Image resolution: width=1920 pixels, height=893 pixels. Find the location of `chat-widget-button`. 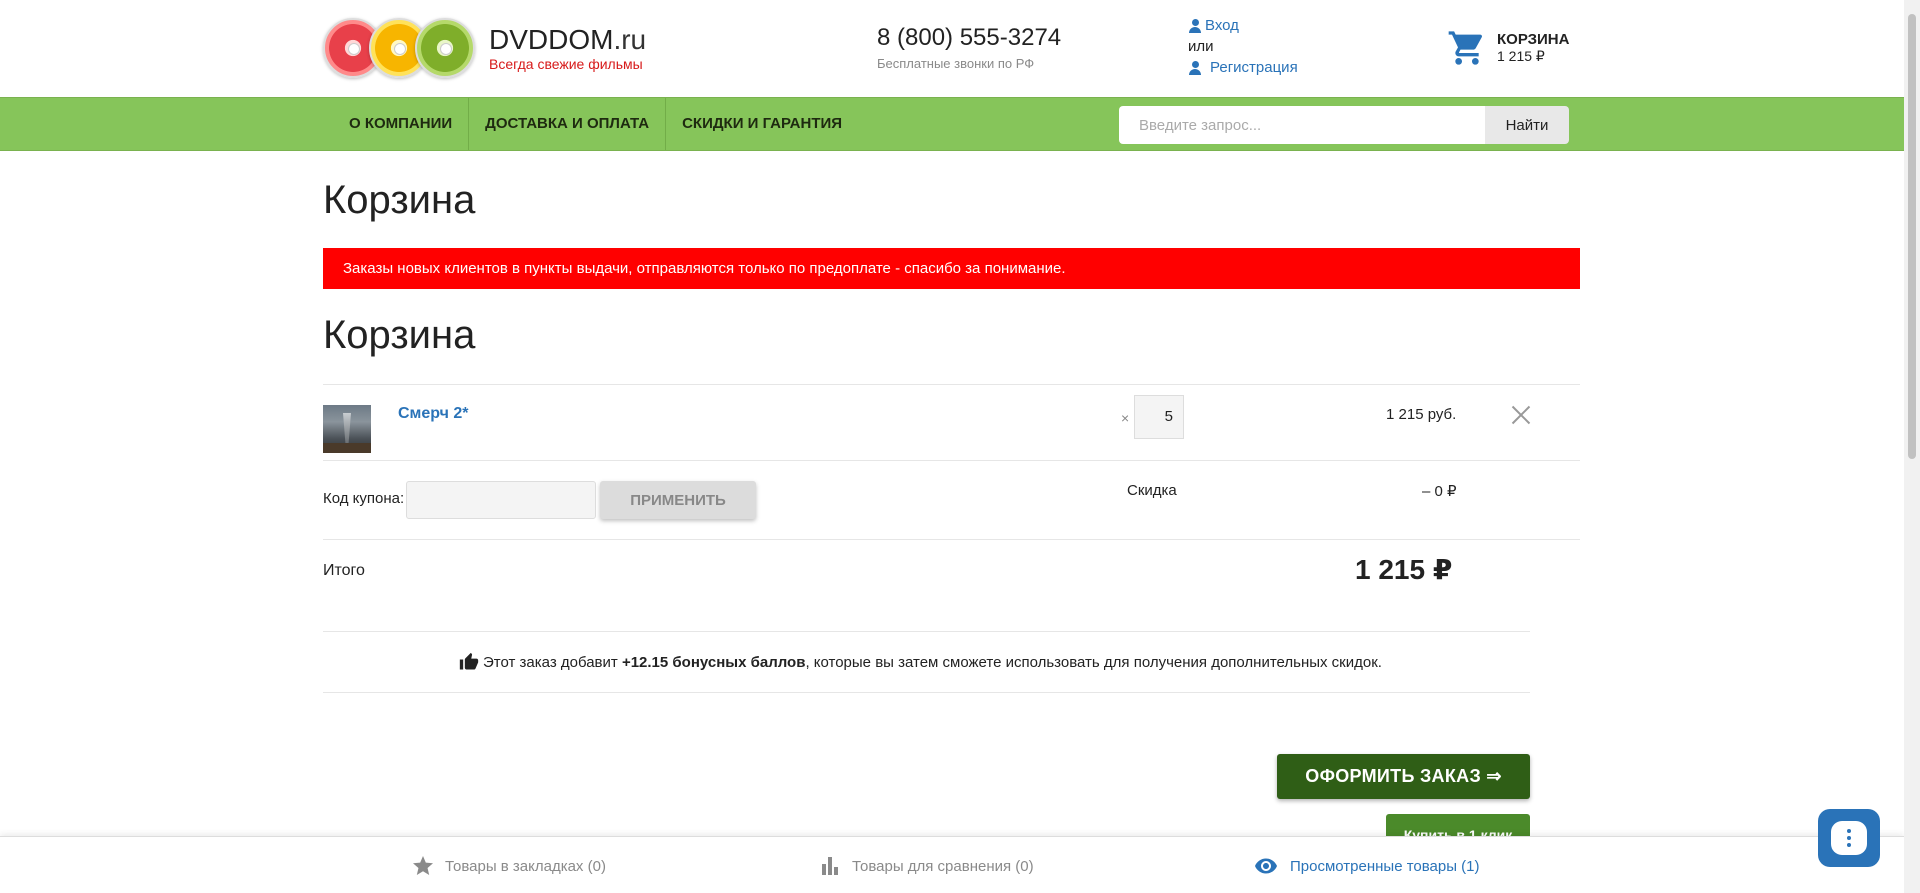

chat-widget-button is located at coordinates (1849, 838).